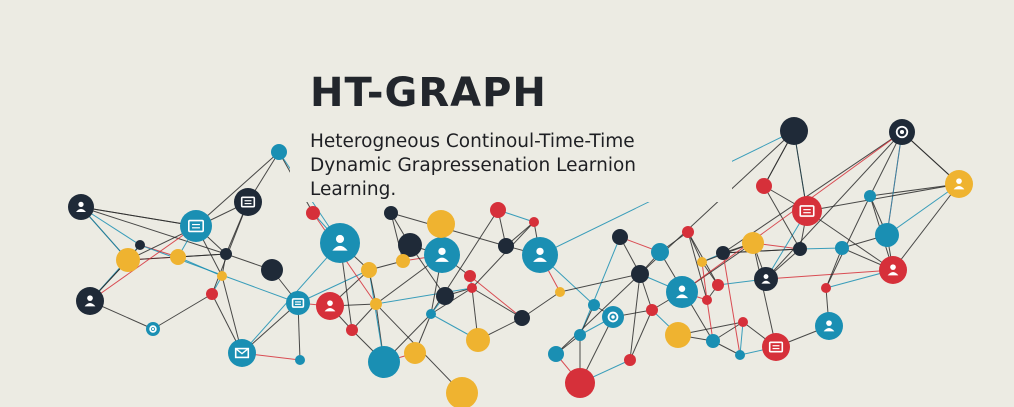  What do you see at coordinates (473, 165) in the screenshot?
I see `subtitle-line-2: Dynamic Grapressenation Learnion` at bounding box center [473, 165].